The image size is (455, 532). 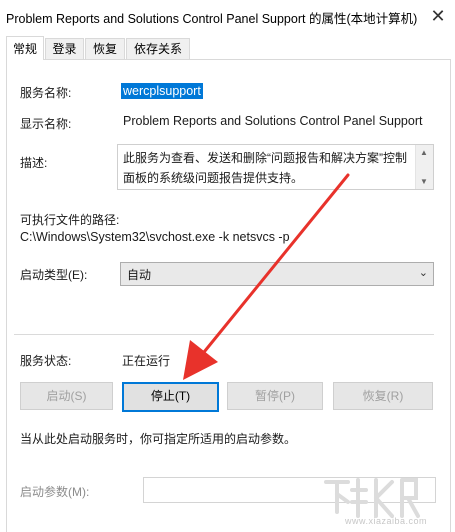 I want to click on service-name-label: 服务名称:, so click(x=46, y=93).